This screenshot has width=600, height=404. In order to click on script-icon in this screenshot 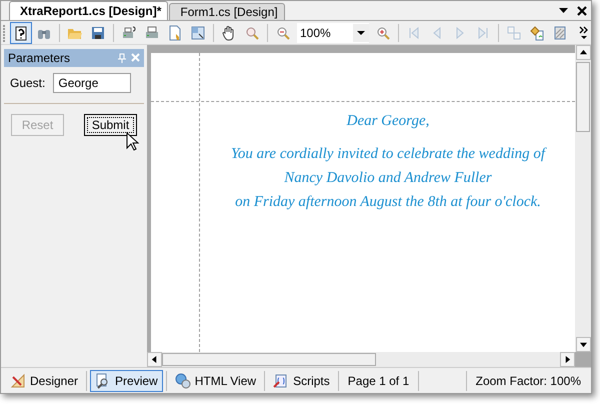, I will do `click(281, 380)`.